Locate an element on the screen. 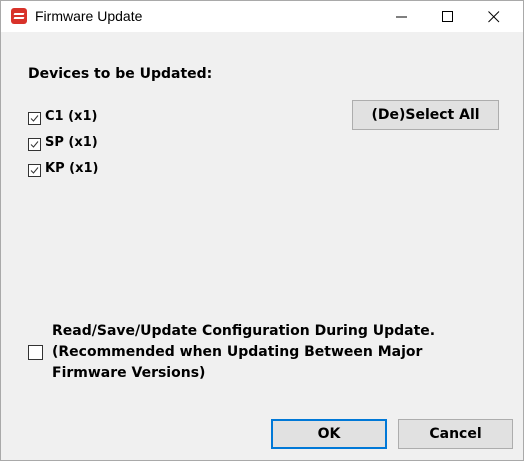 Image resolution: width=524 pixels, height=461 pixels. minimize-icon is located at coordinates (401, 17).